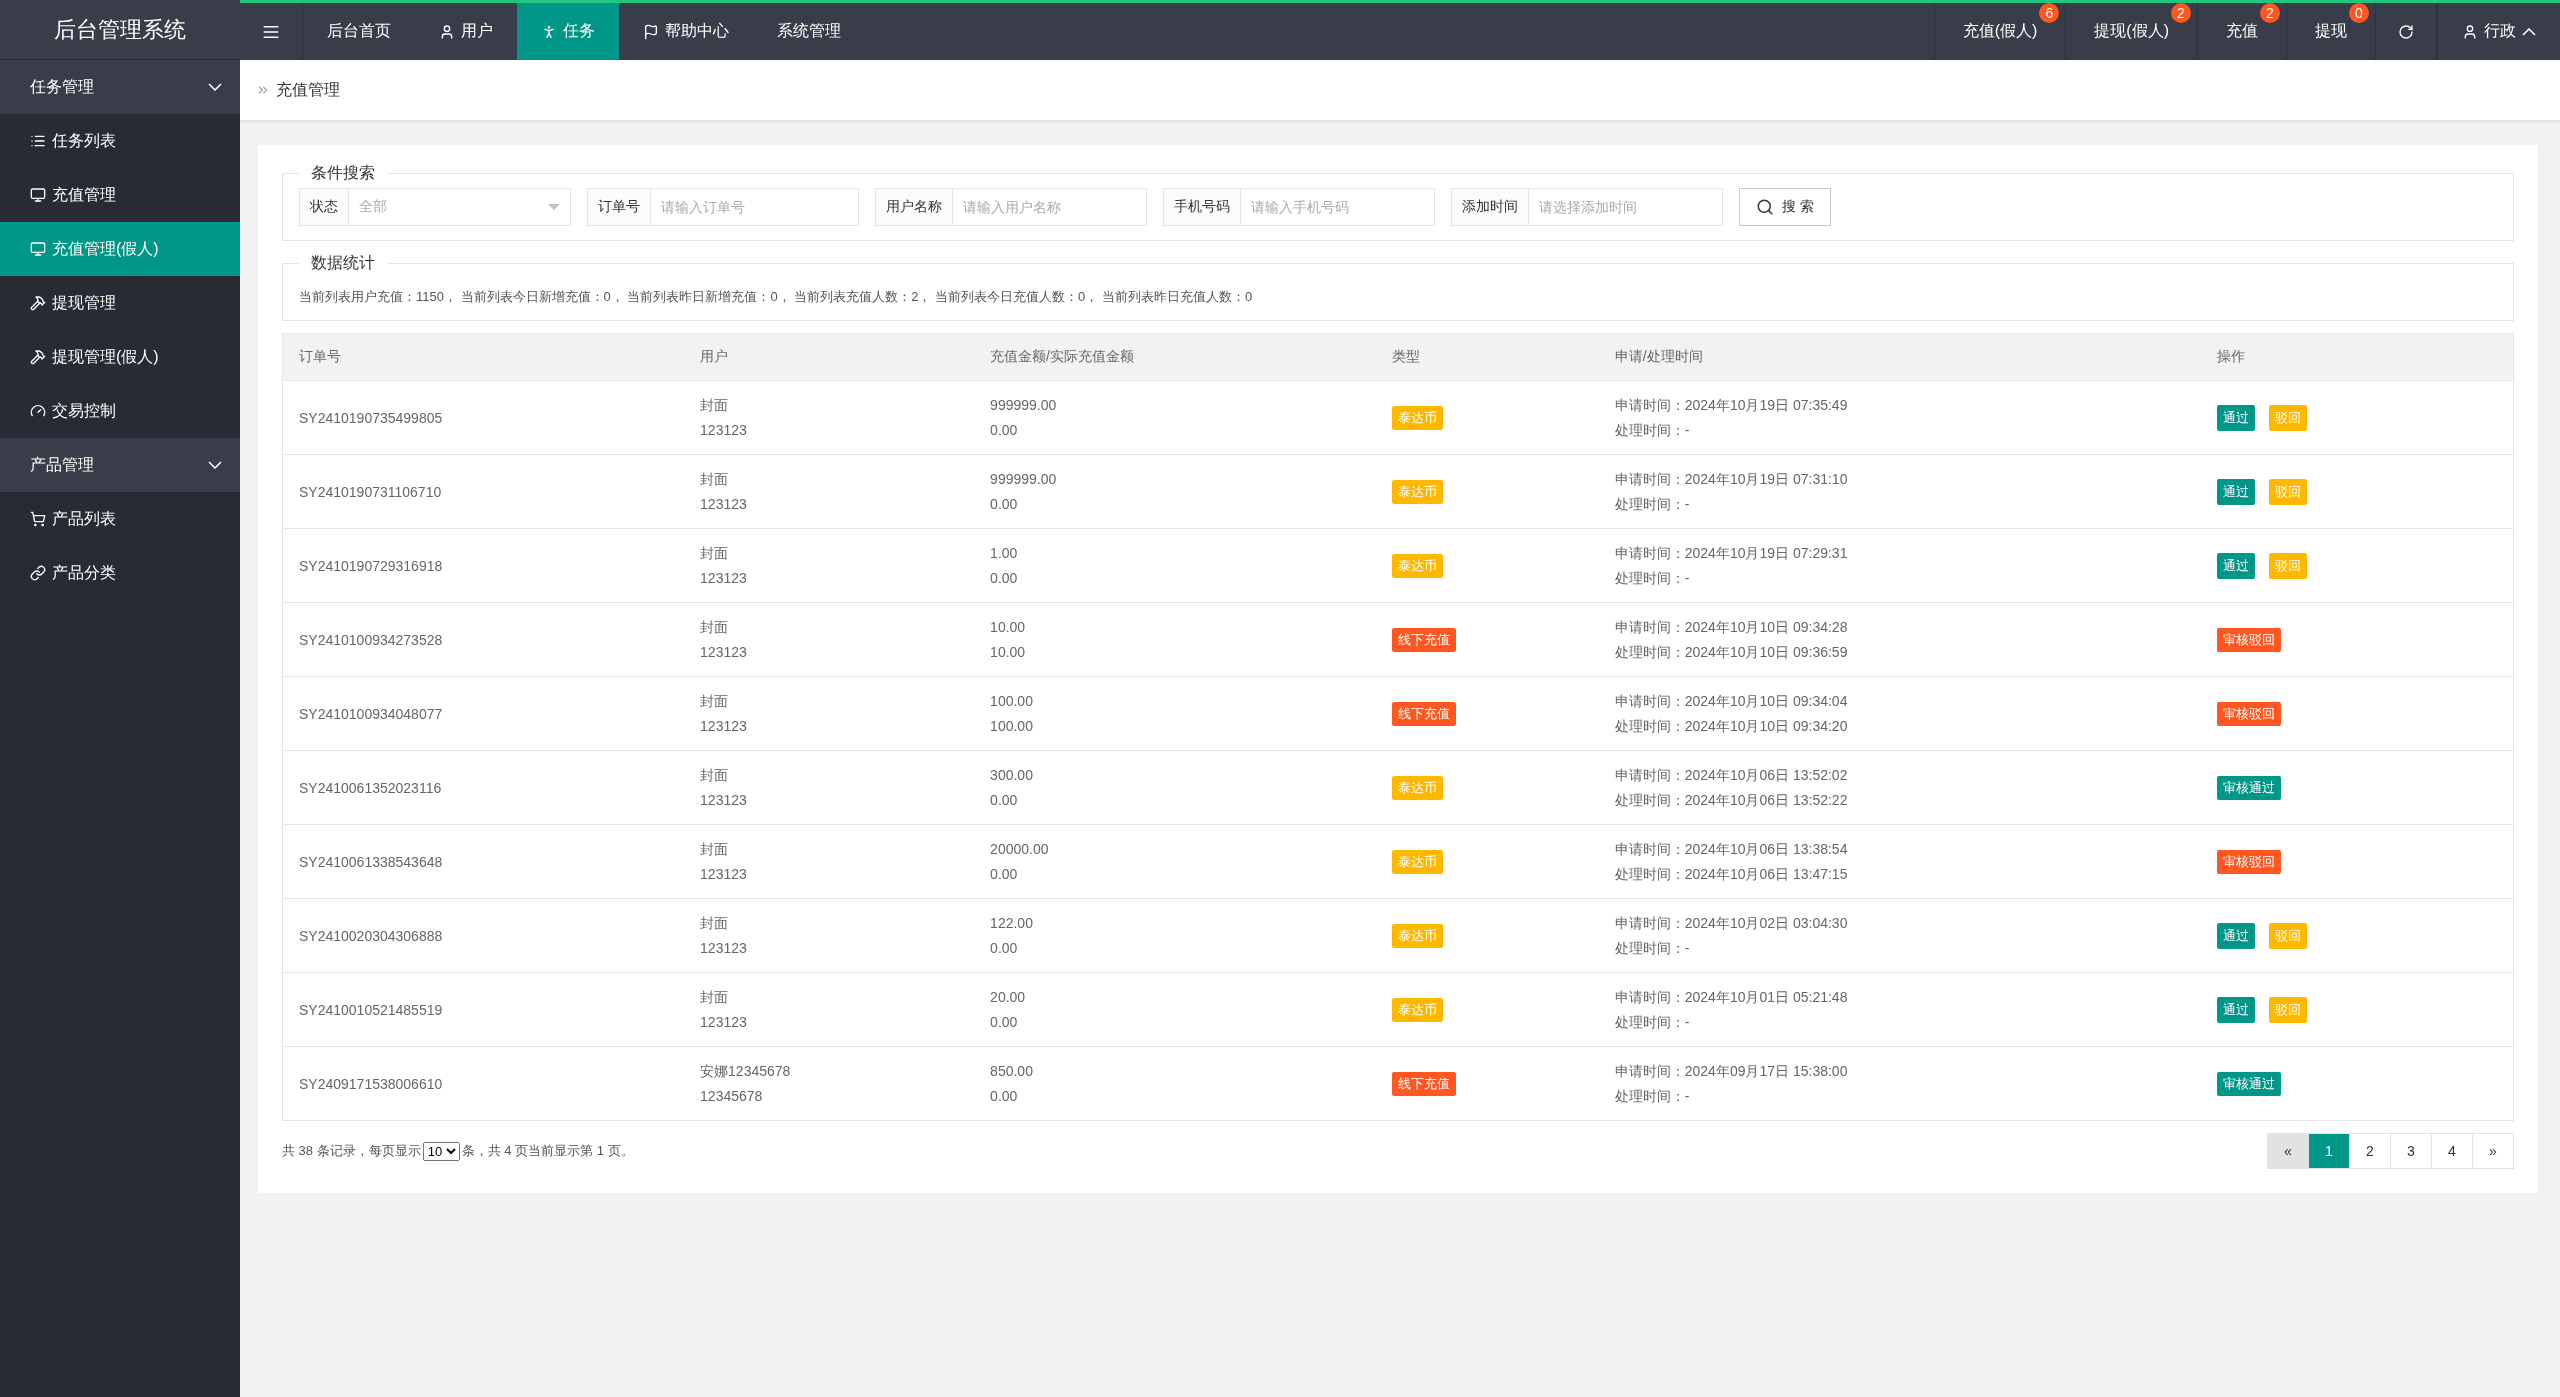 This screenshot has width=2560, height=1397. What do you see at coordinates (1900, 861) in the screenshot?
I see `time-cell: 申请时间：2024年10月06日 13:38:54 处理时间：2024年10月06日 13:47:15` at bounding box center [1900, 861].